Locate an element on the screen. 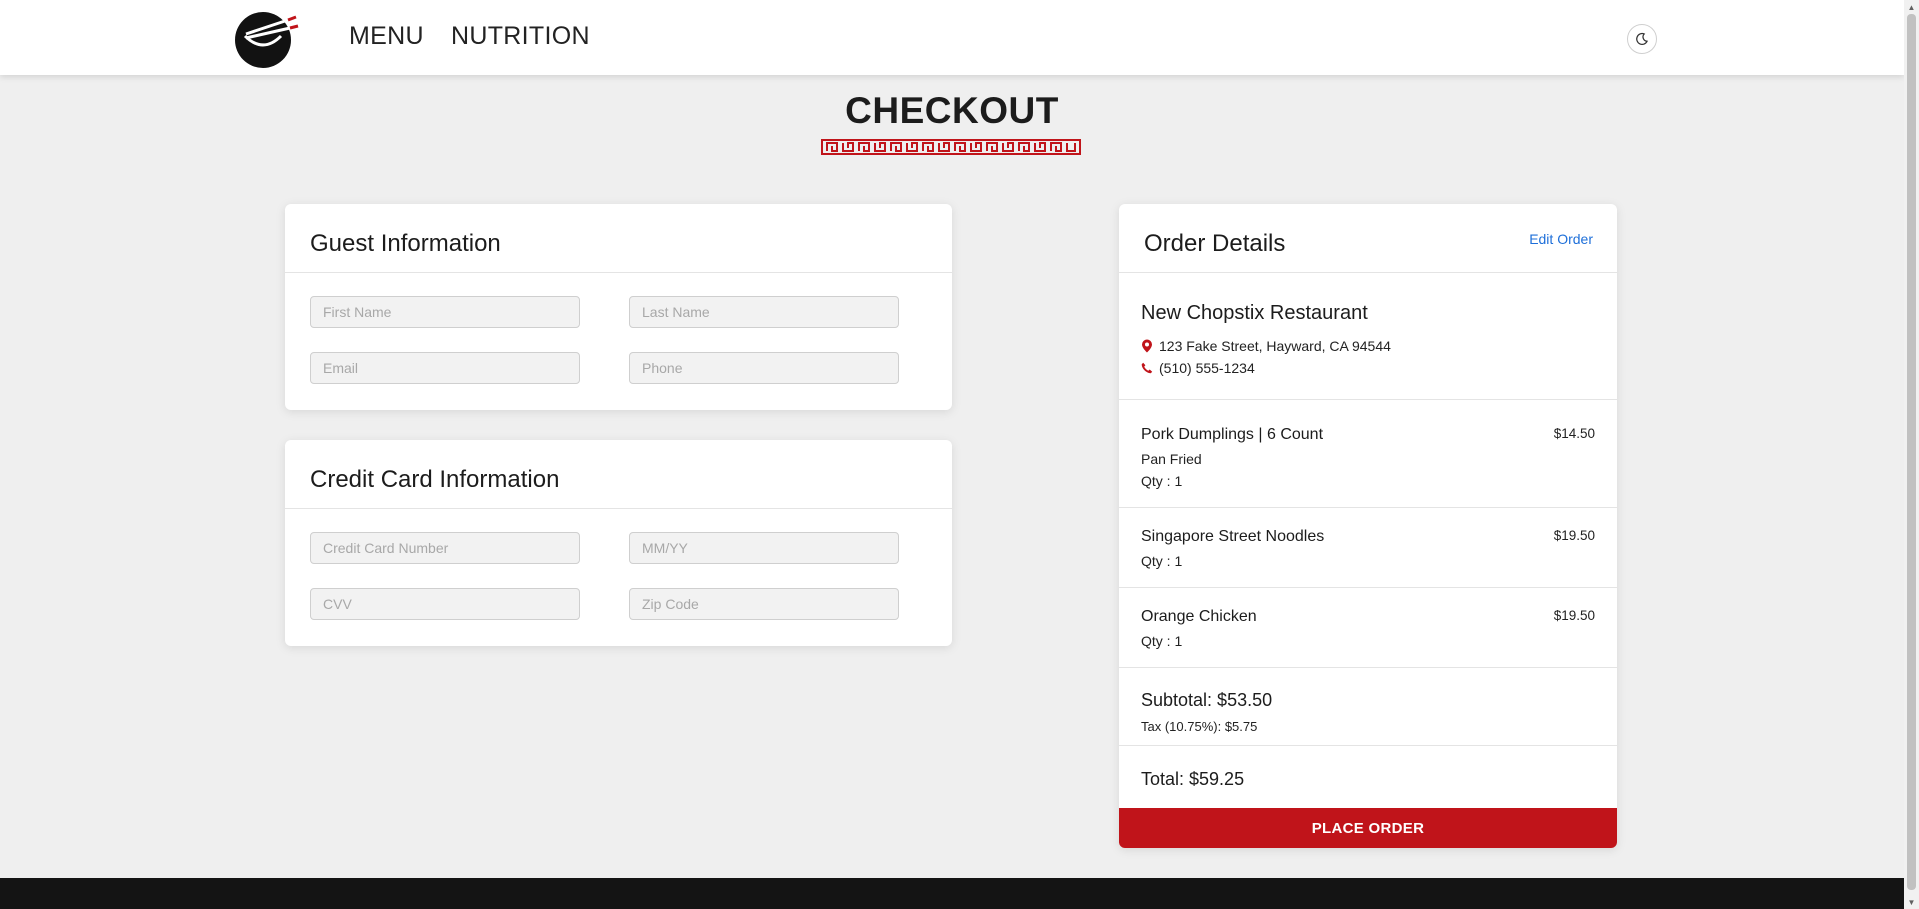  order-total: Total: $59.25 is located at coordinates (1193, 779).